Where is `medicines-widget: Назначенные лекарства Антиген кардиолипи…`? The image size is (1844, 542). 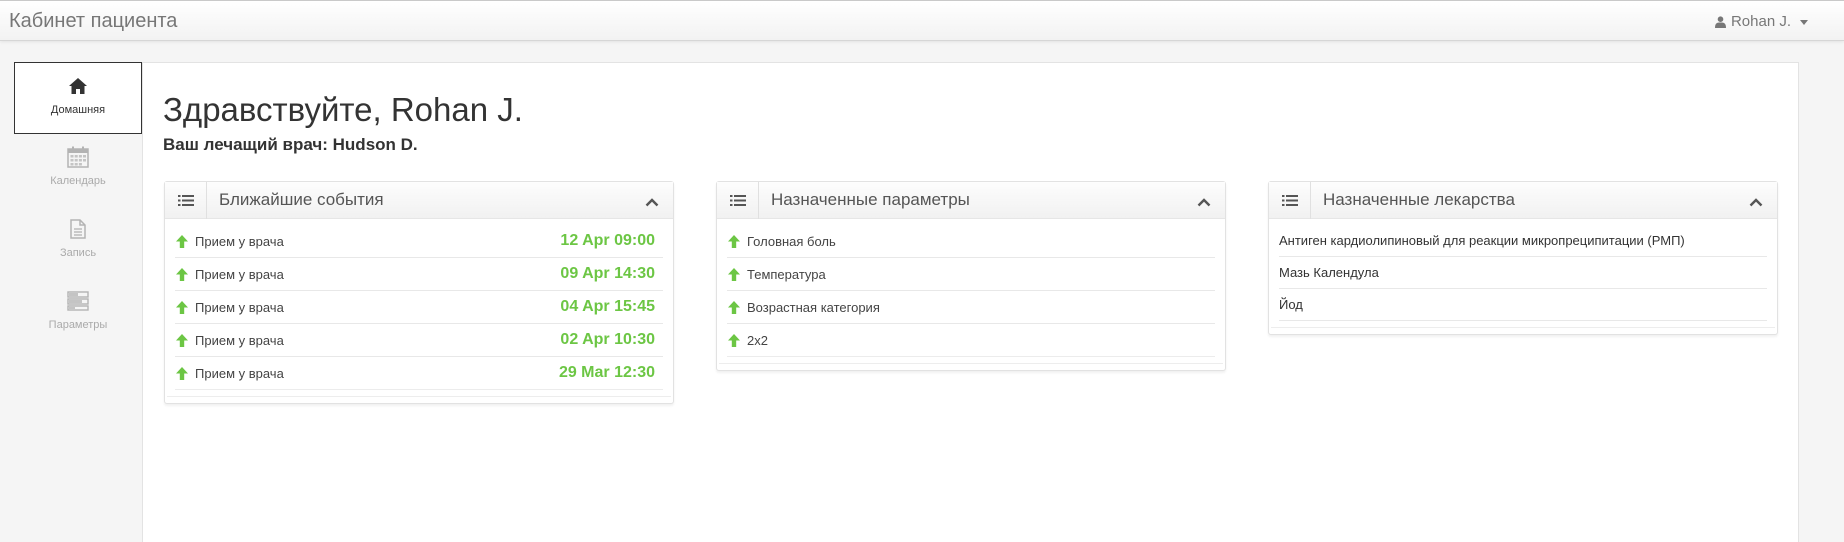
medicines-widget: Назначенные лекарства Антиген кардиолипи… is located at coordinates (1523, 258).